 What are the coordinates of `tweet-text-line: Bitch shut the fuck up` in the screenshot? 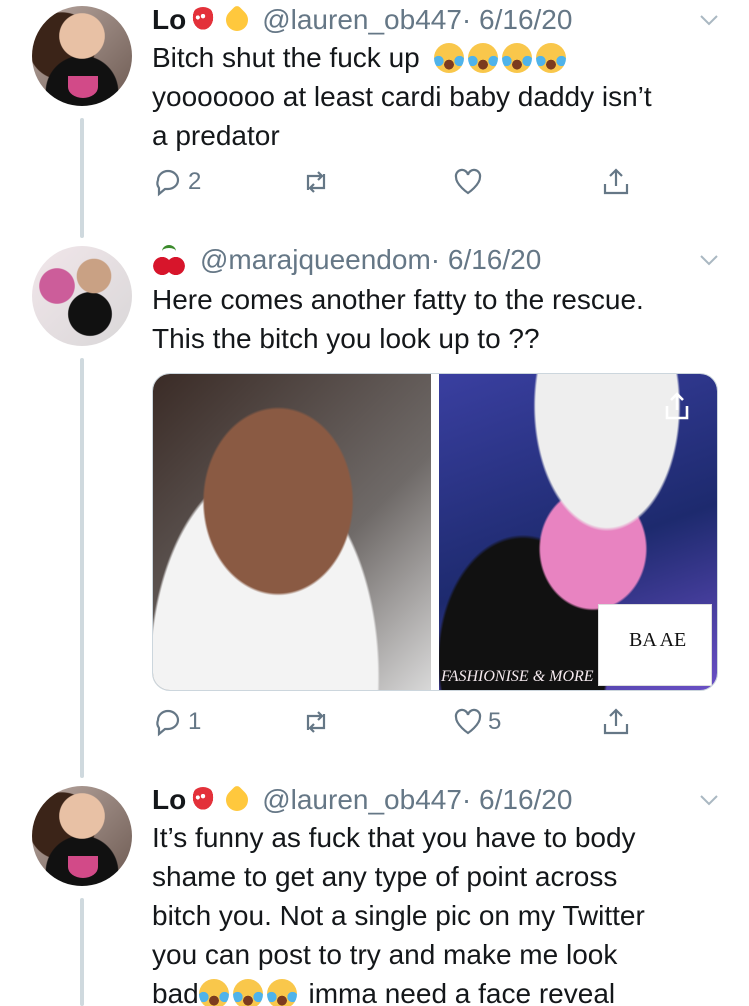 It's located at (286, 57).